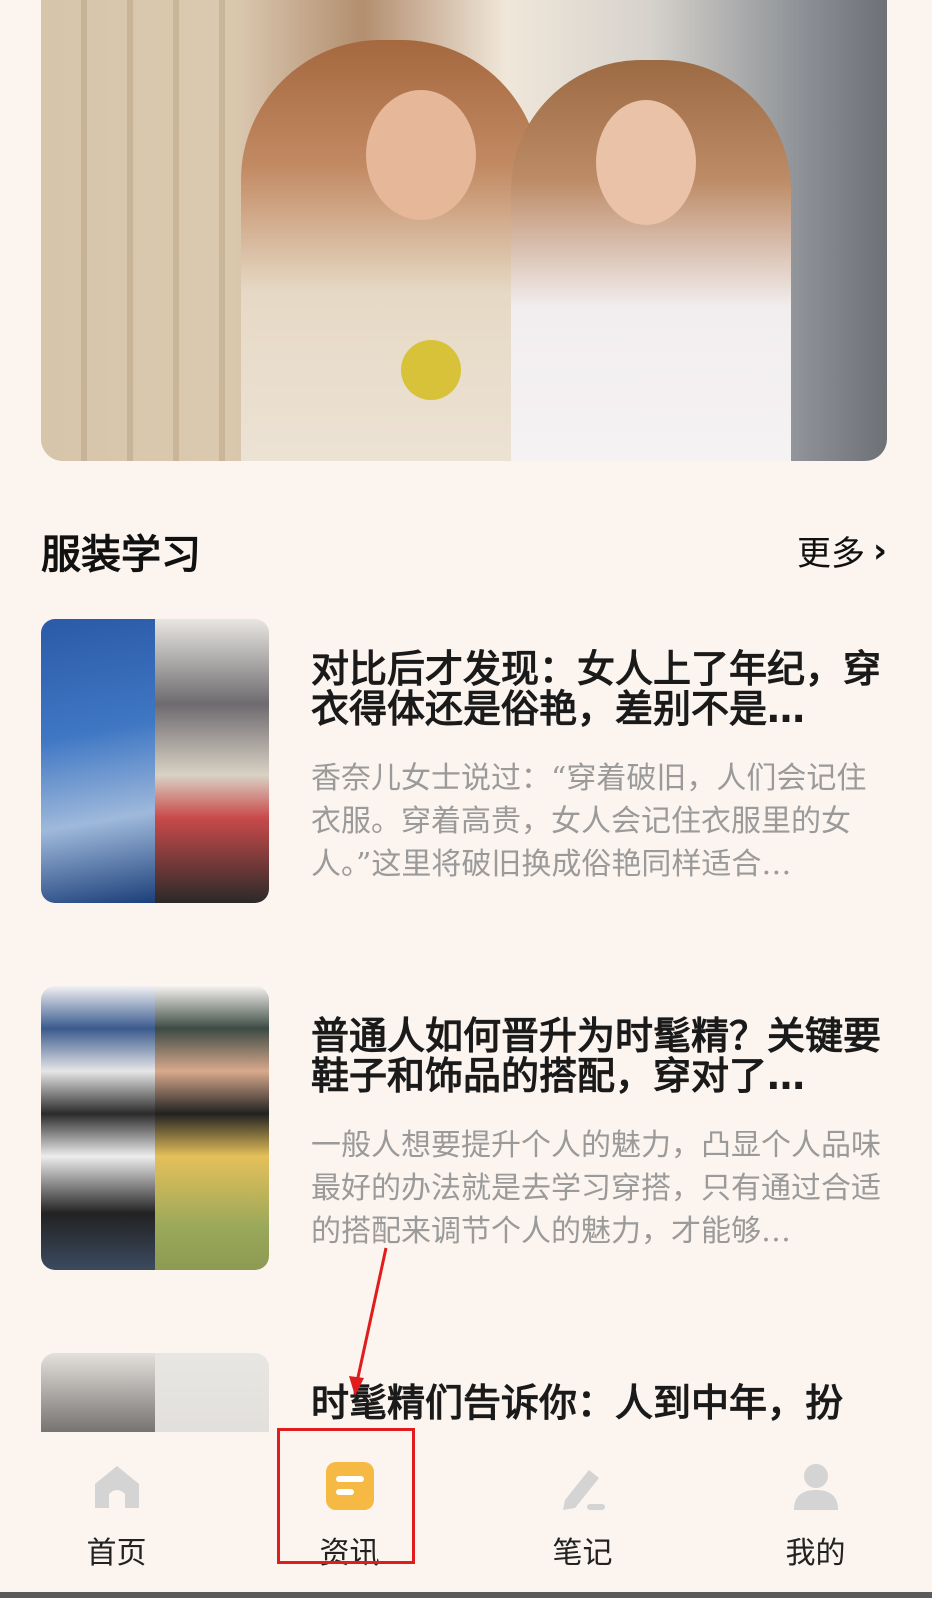 This screenshot has height=1598, width=932. Describe the element at coordinates (421, 155) in the screenshot. I see `banner-face-left` at that location.